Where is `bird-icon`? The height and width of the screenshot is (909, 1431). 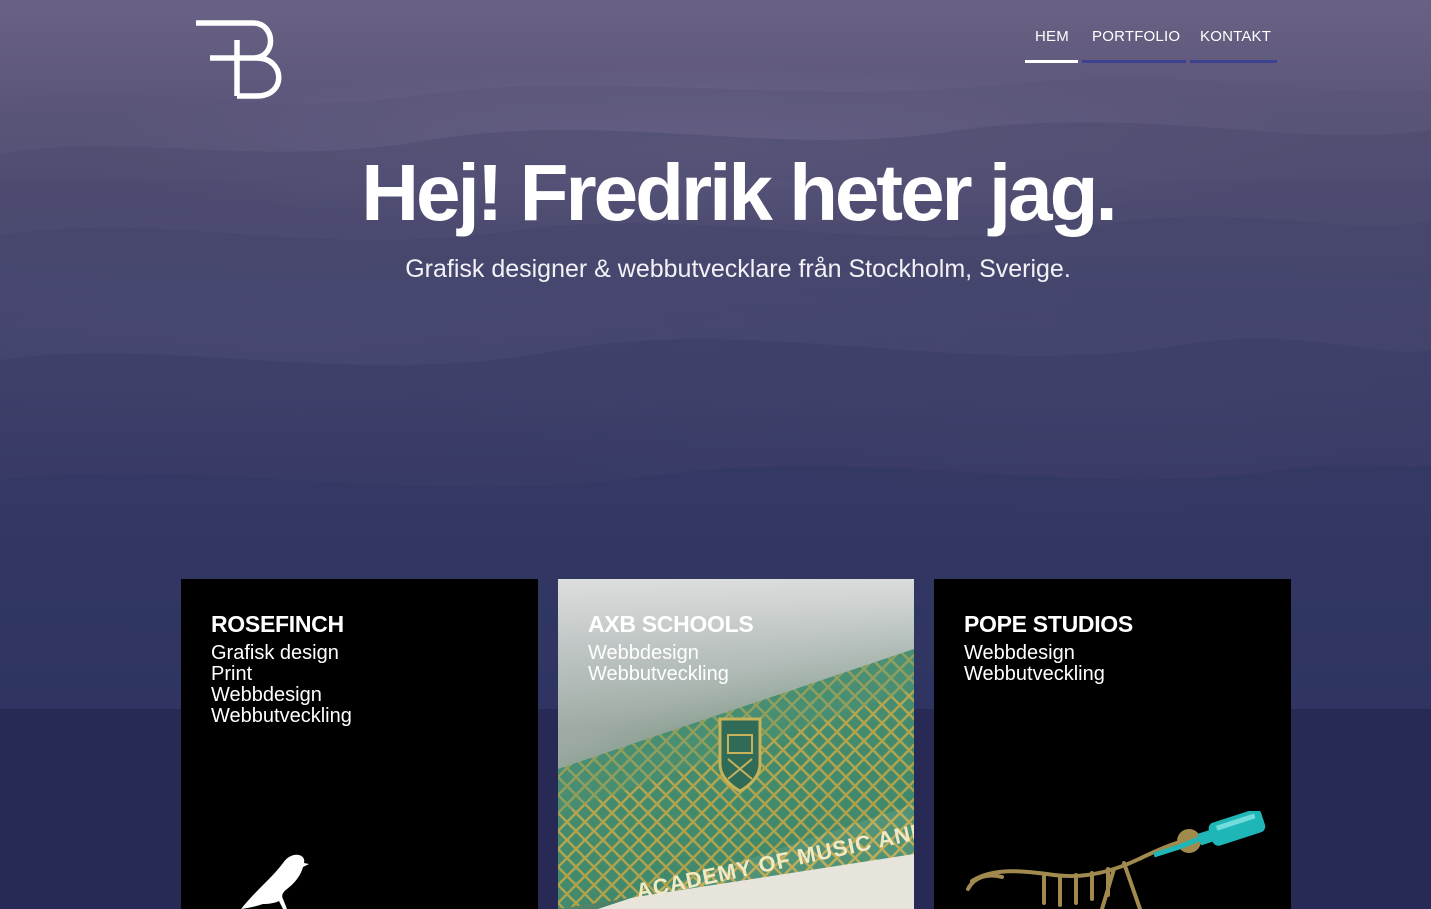
bird-icon is located at coordinates (275, 881).